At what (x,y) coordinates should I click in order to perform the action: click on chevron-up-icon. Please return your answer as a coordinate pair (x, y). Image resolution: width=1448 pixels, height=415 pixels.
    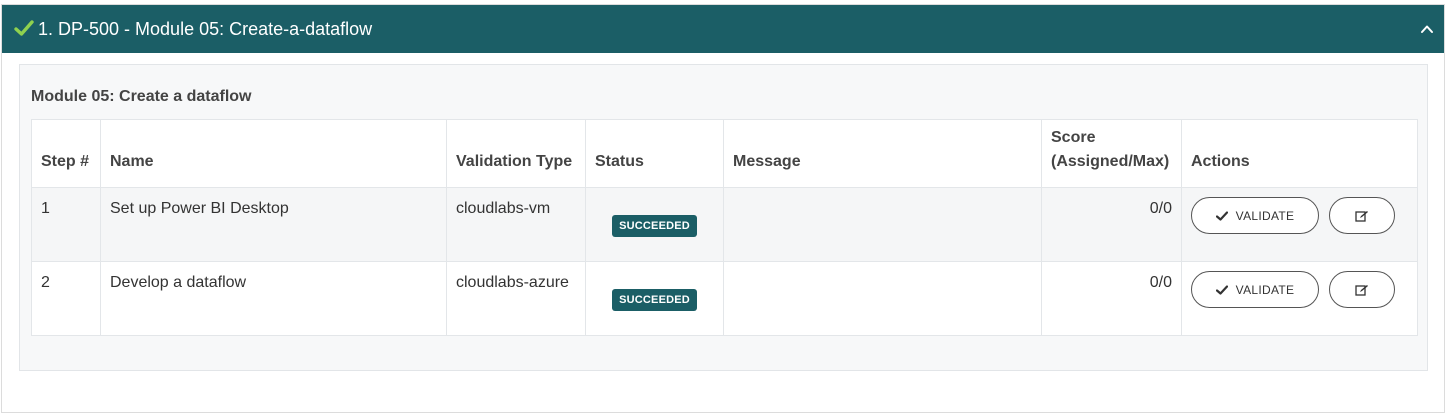
    Looking at the image, I should click on (1427, 29).